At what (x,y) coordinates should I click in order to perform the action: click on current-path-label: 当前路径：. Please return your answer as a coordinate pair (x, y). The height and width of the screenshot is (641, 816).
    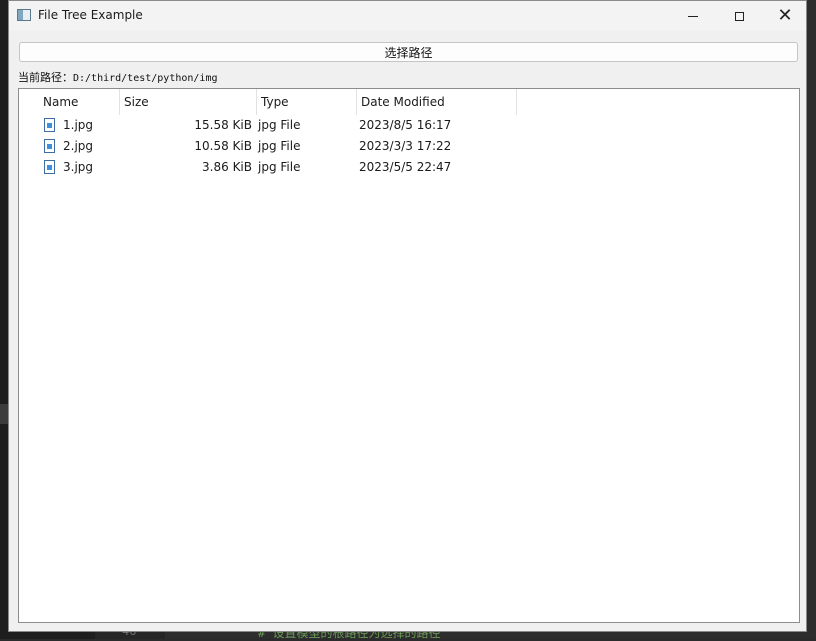
    Looking at the image, I should click on (45, 77).